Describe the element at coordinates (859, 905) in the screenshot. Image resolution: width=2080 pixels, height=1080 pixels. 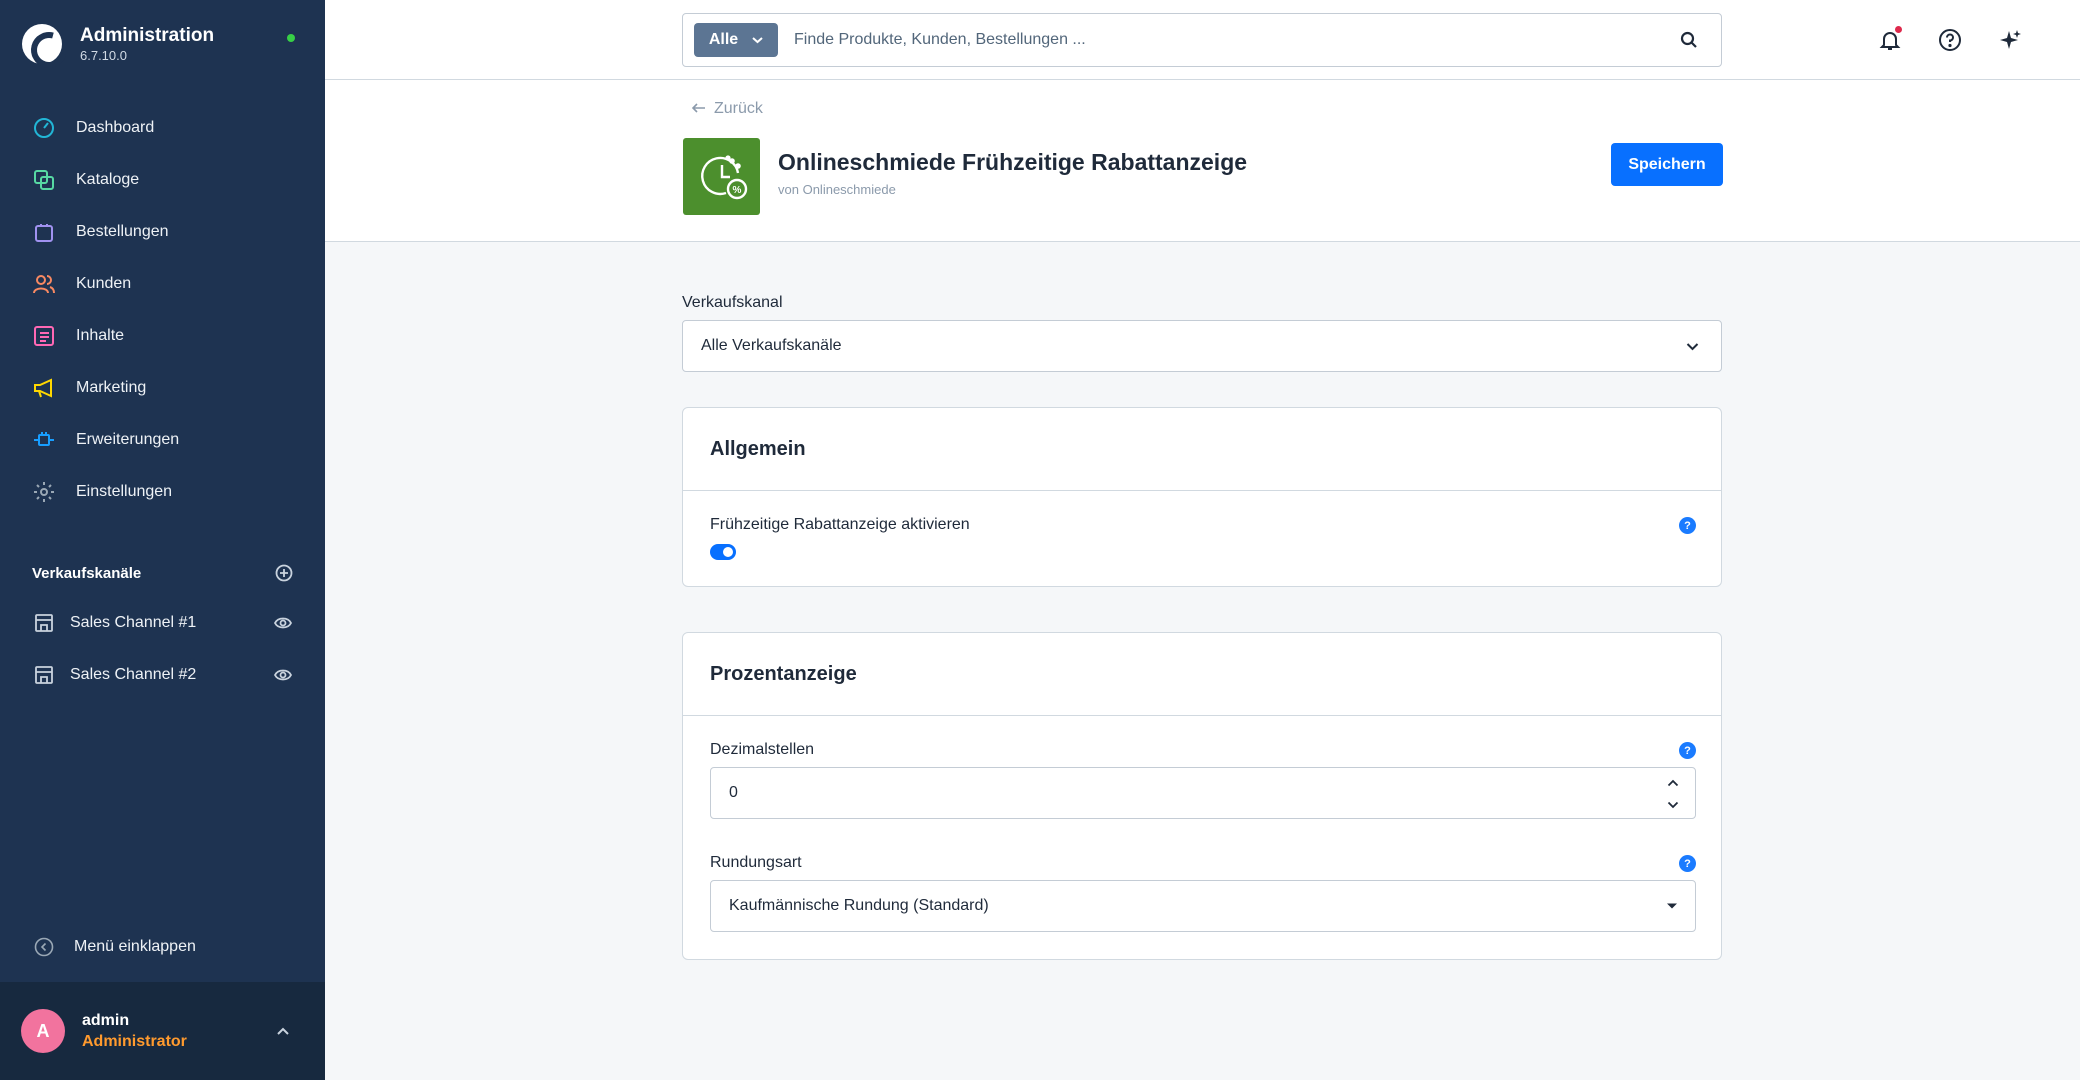
I see `rounding-value: Kaufmännische Rundung (Standard)` at that location.